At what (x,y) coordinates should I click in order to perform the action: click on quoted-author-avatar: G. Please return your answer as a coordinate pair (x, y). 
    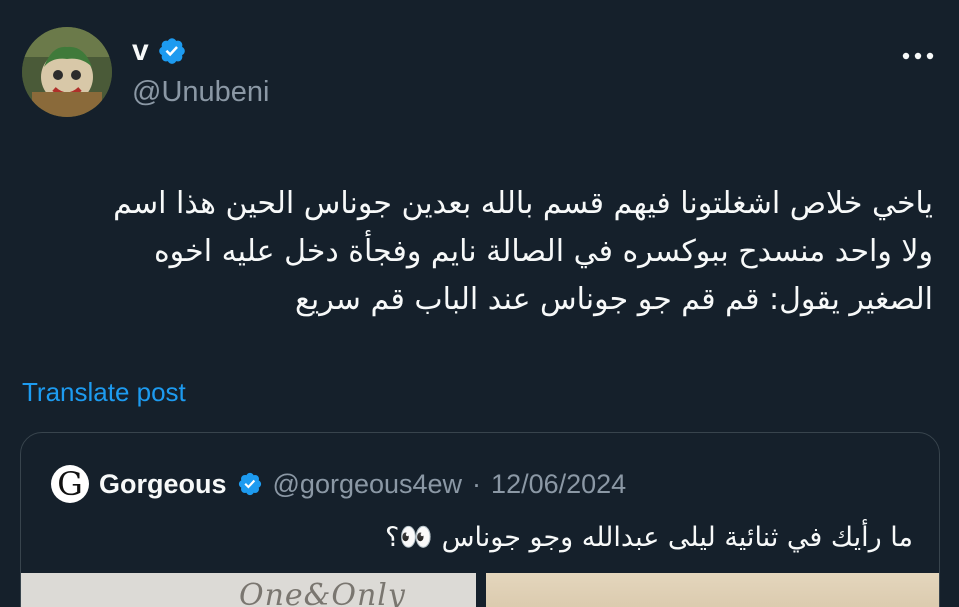
    Looking at the image, I should click on (70, 484).